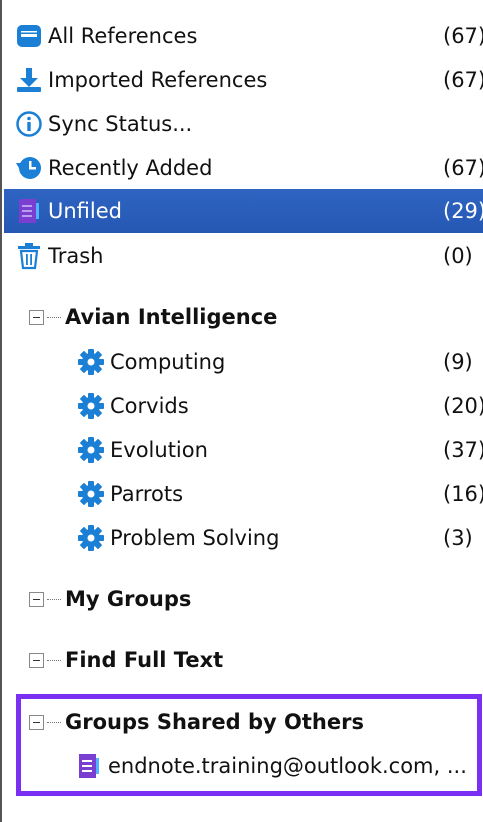  Describe the element at coordinates (168, 362) in the screenshot. I see `group-label: Computing` at that location.